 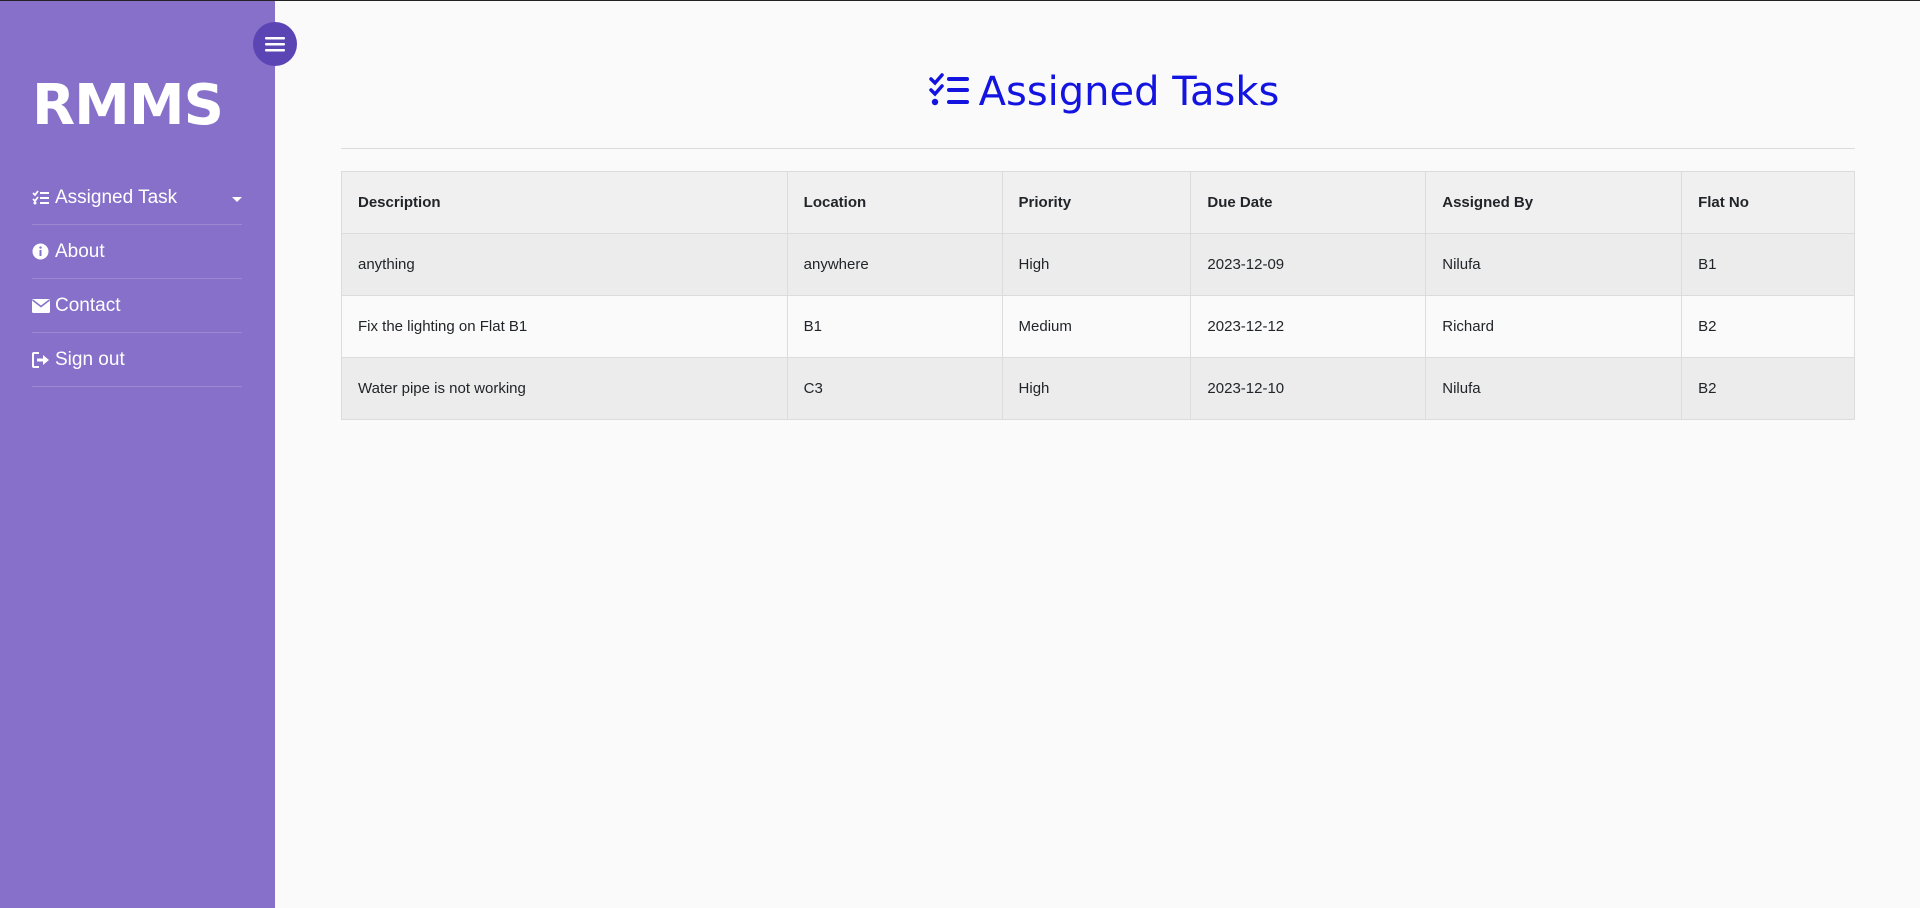 I want to click on cell-location: anywhere, so click(x=894, y=264).